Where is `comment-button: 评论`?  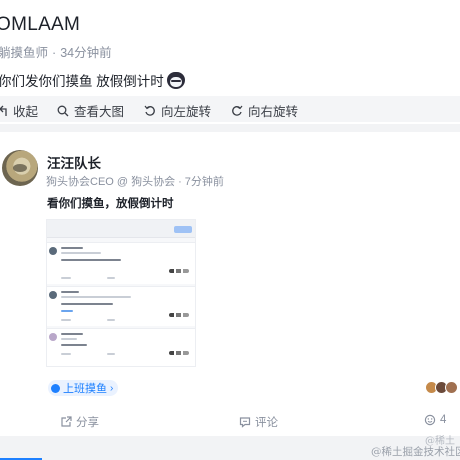
comment-button: 评论 is located at coordinates (258, 422).